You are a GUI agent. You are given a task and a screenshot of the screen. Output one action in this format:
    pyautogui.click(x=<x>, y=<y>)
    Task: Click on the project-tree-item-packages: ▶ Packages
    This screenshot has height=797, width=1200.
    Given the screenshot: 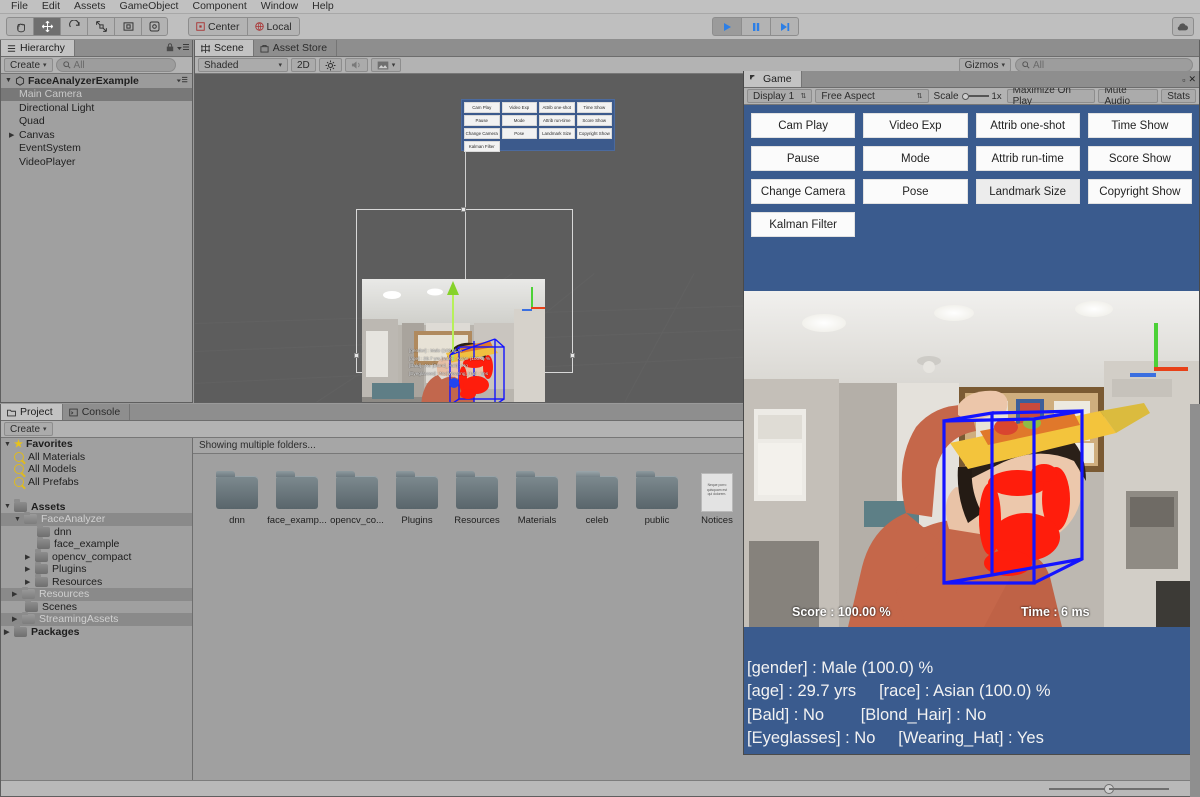 What is the action you would take?
    pyautogui.click(x=96, y=631)
    